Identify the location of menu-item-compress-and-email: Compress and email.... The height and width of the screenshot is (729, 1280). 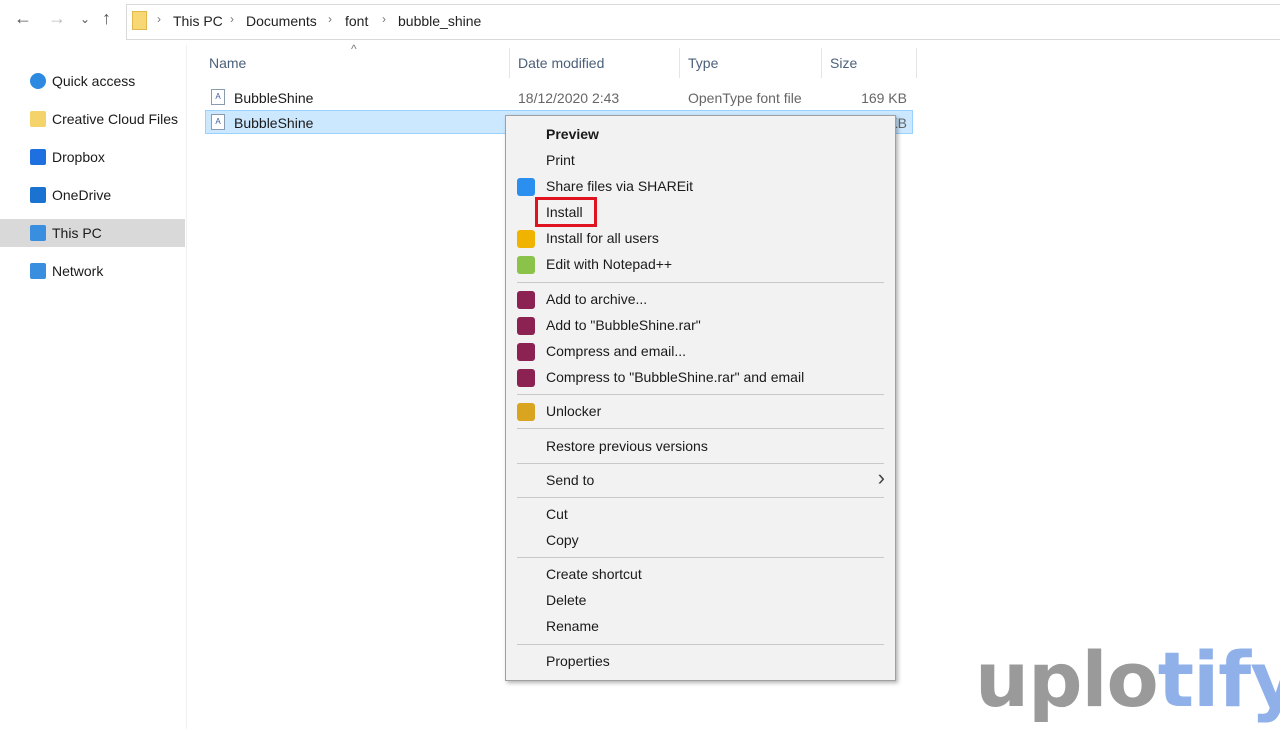
(700, 351).